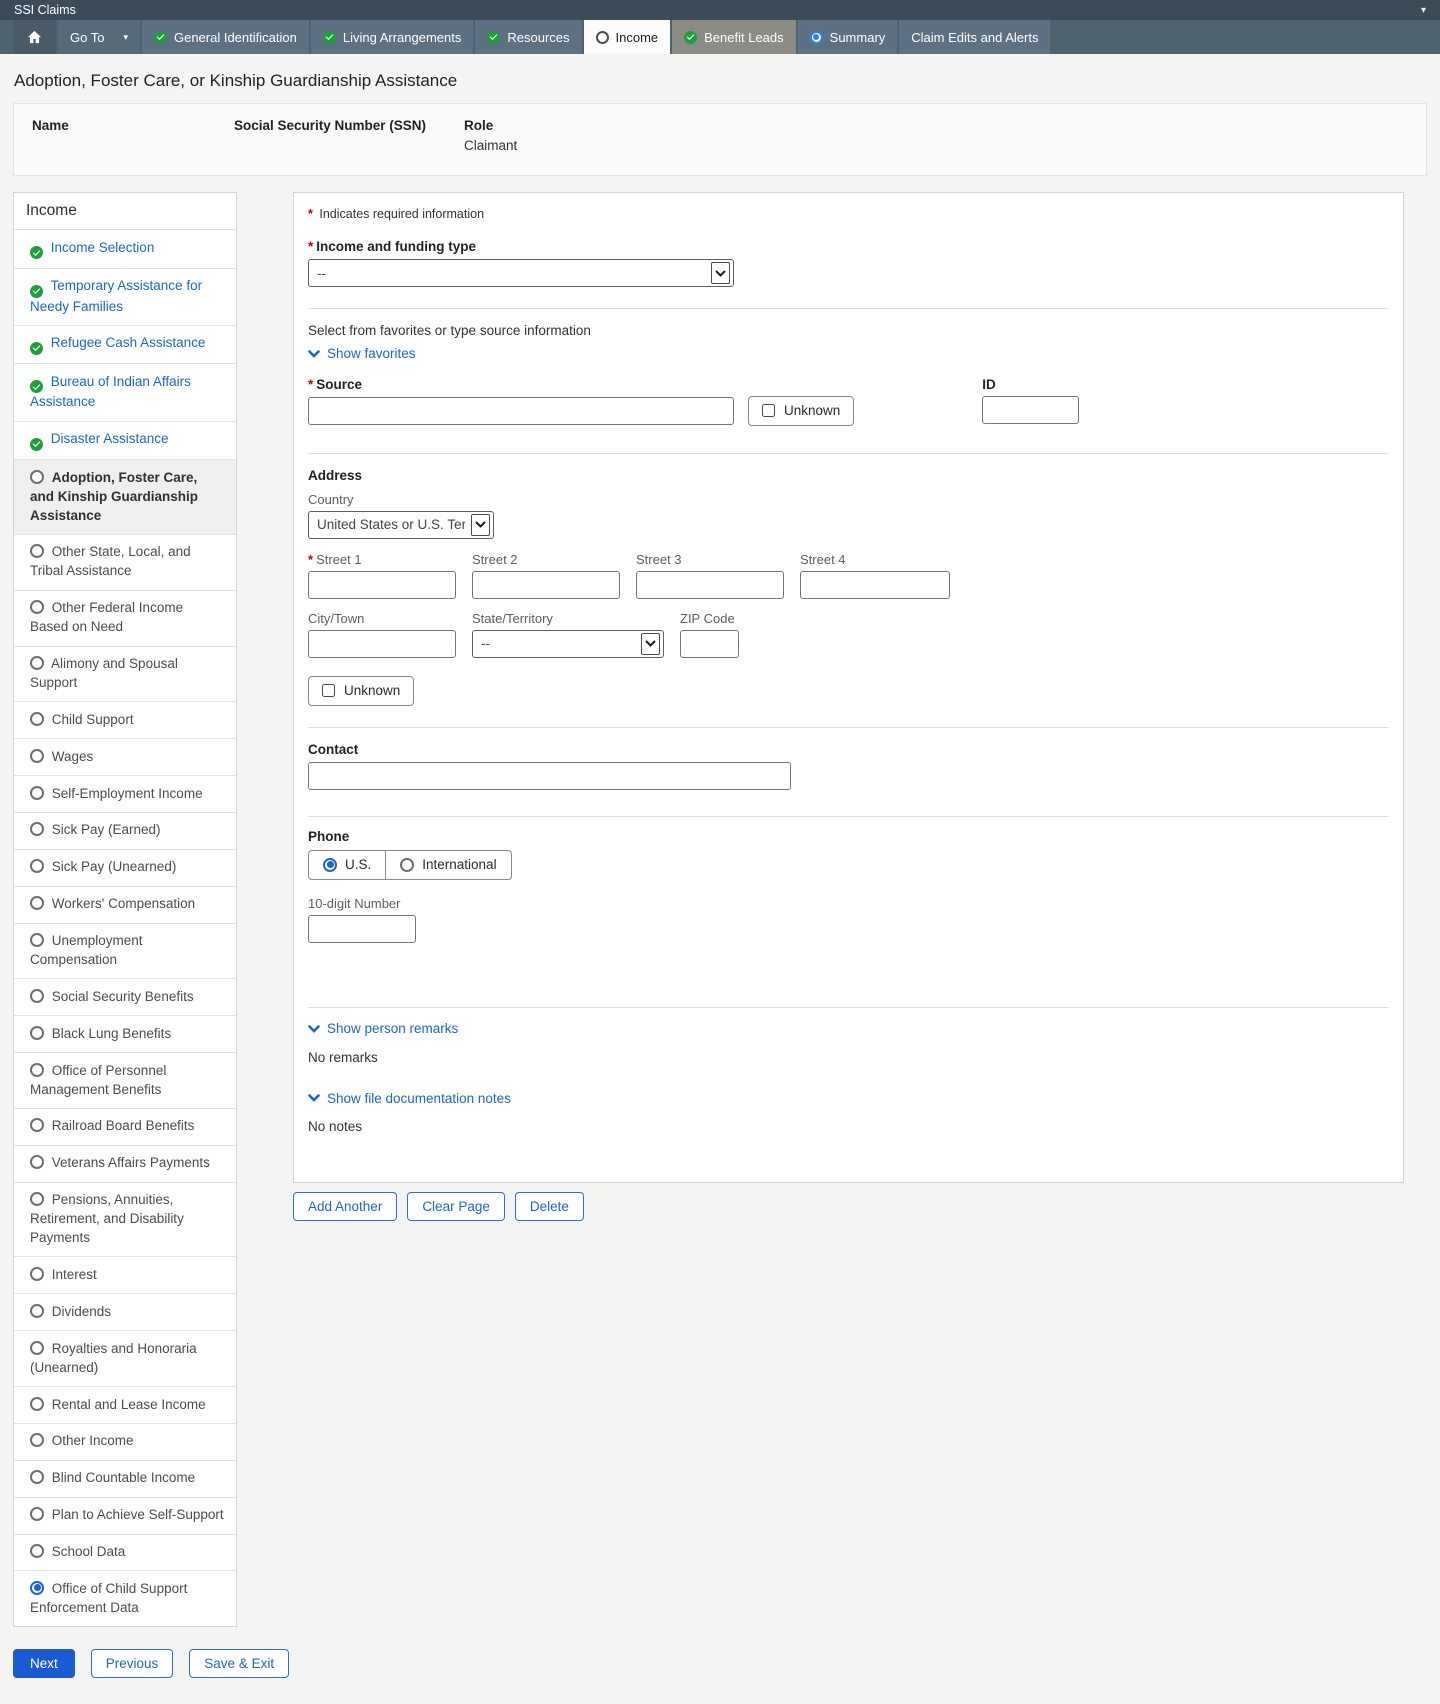 The width and height of the screenshot is (1440, 1704). What do you see at coordinates (125, 1552) in the screenshot?
I see `sidebar-item-school-data: School Data` at bounding box center [125, 1552].